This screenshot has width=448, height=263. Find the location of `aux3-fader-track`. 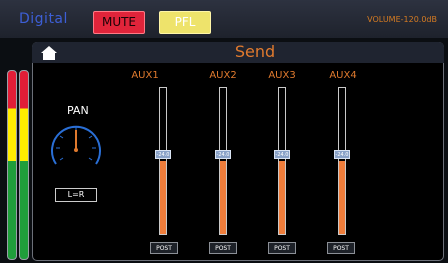

aux3-fader-track is located at coordinates (282, 161).